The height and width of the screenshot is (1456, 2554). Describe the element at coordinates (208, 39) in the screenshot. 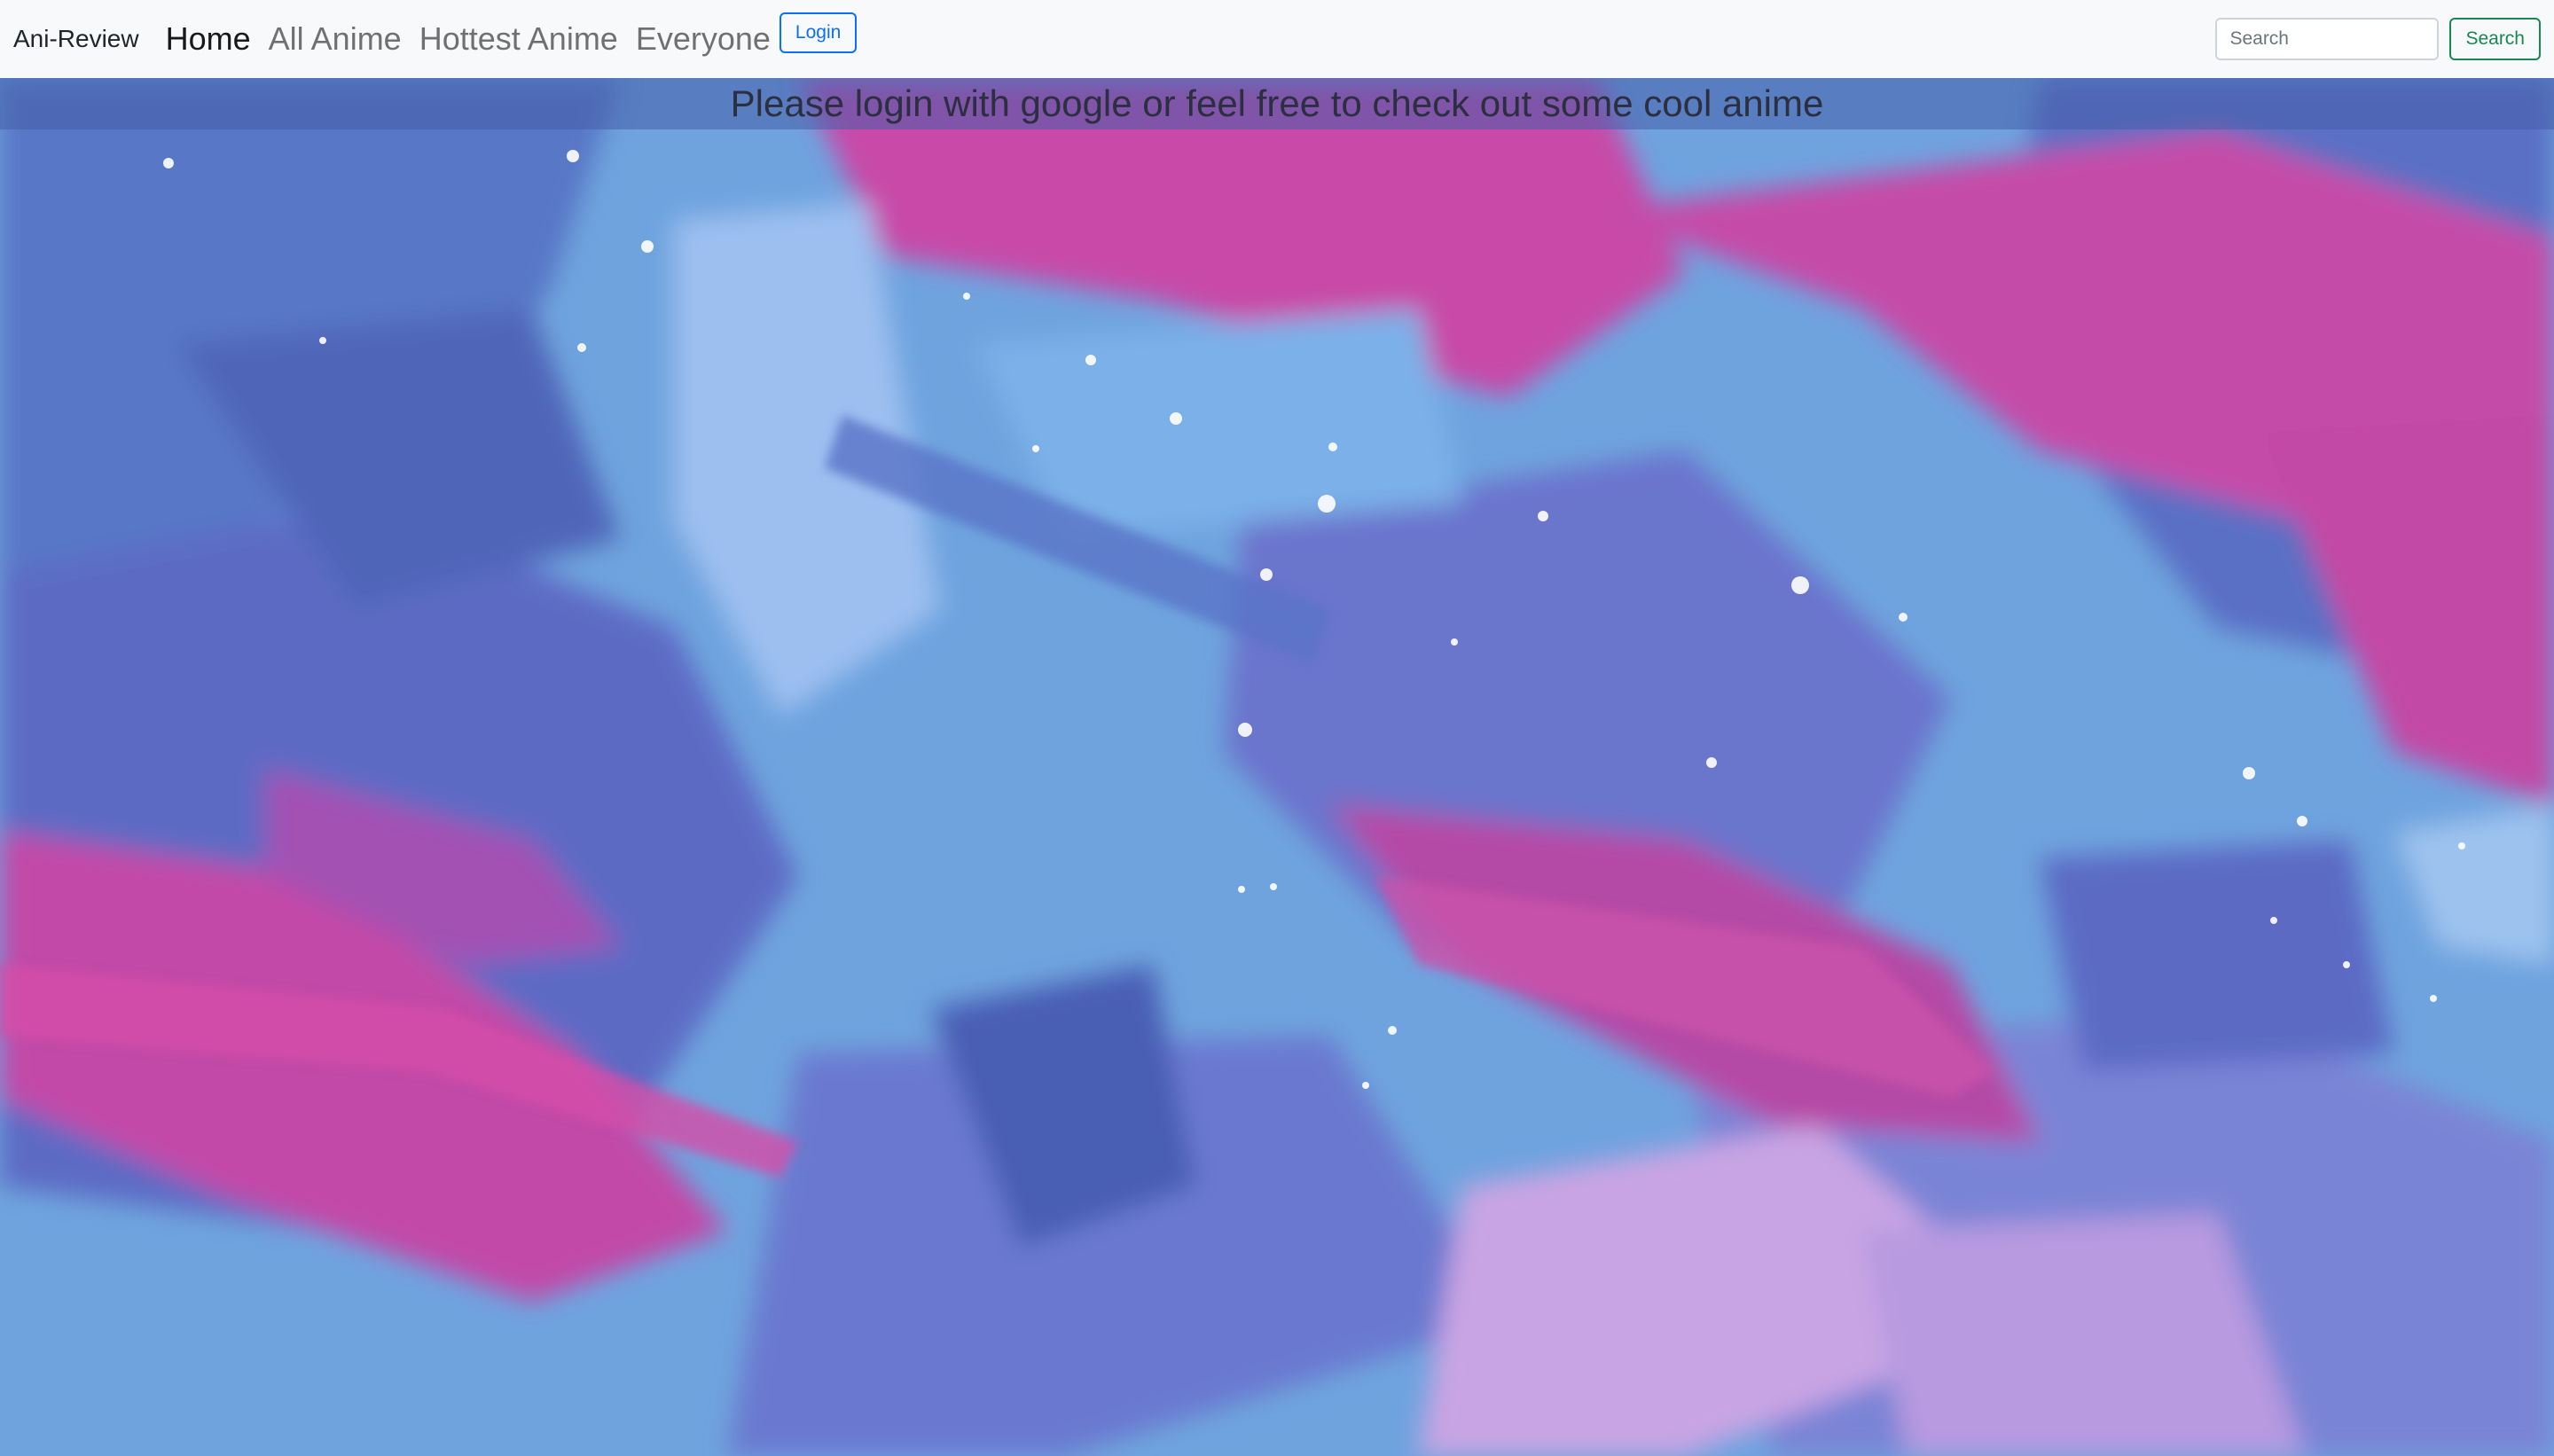

I see `nav-home-link: Home` at that location.